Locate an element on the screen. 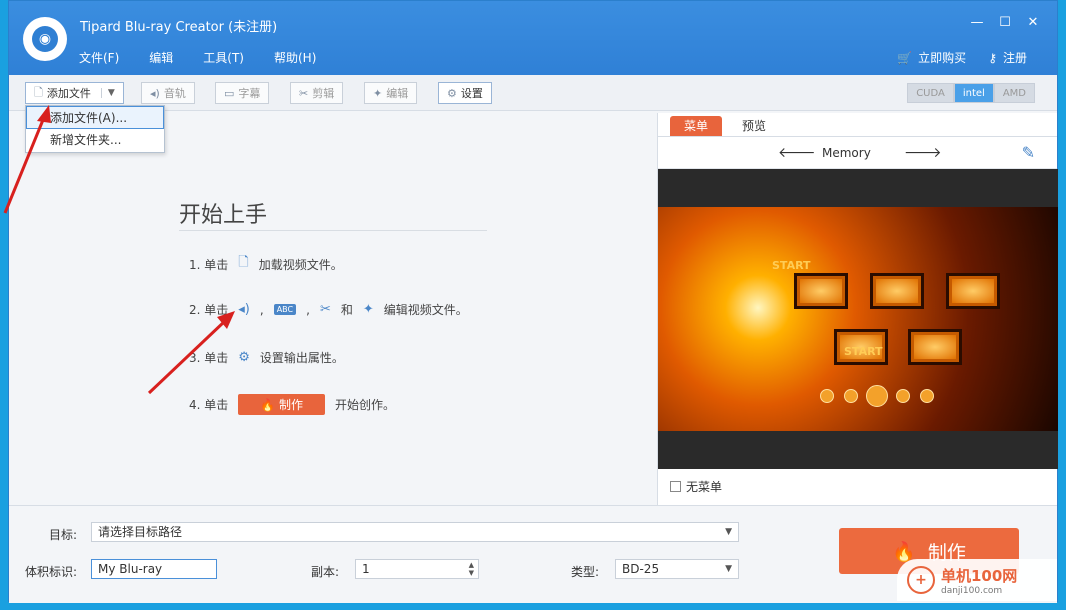  step-2-text: 编辑视频文件。 is located at coordinates (425, 310).